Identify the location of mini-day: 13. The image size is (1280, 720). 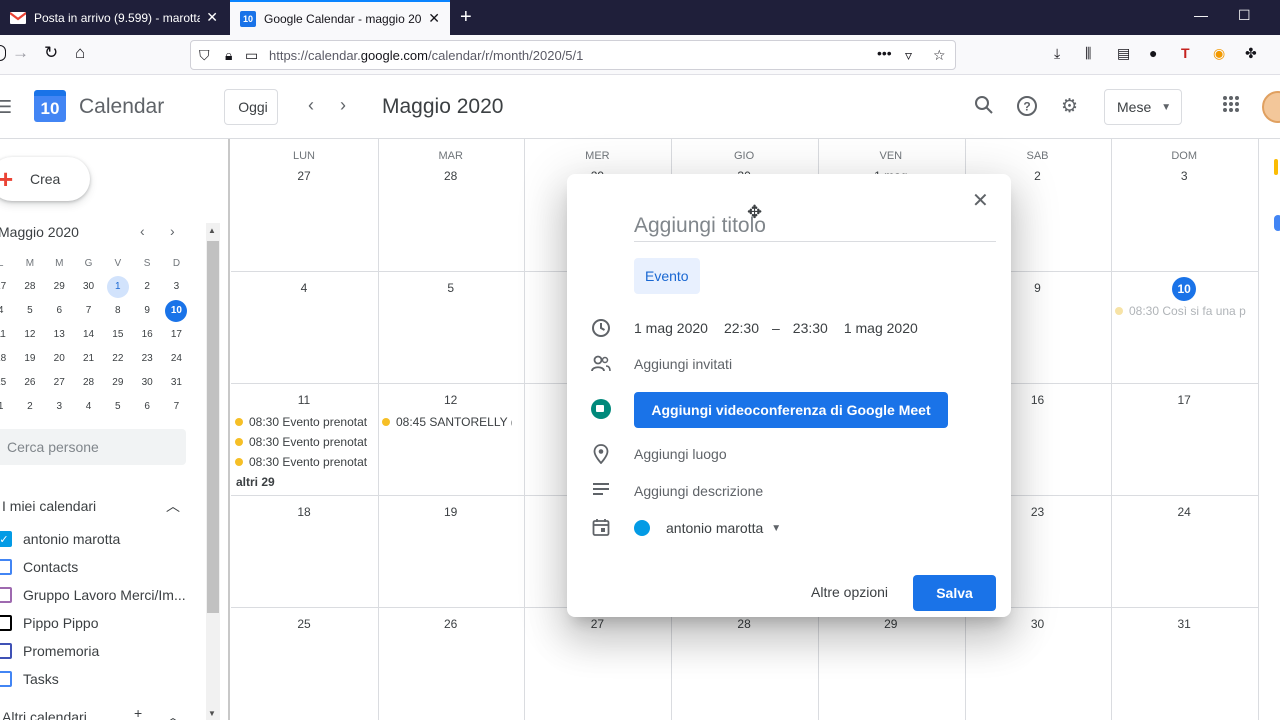
(59, 335).